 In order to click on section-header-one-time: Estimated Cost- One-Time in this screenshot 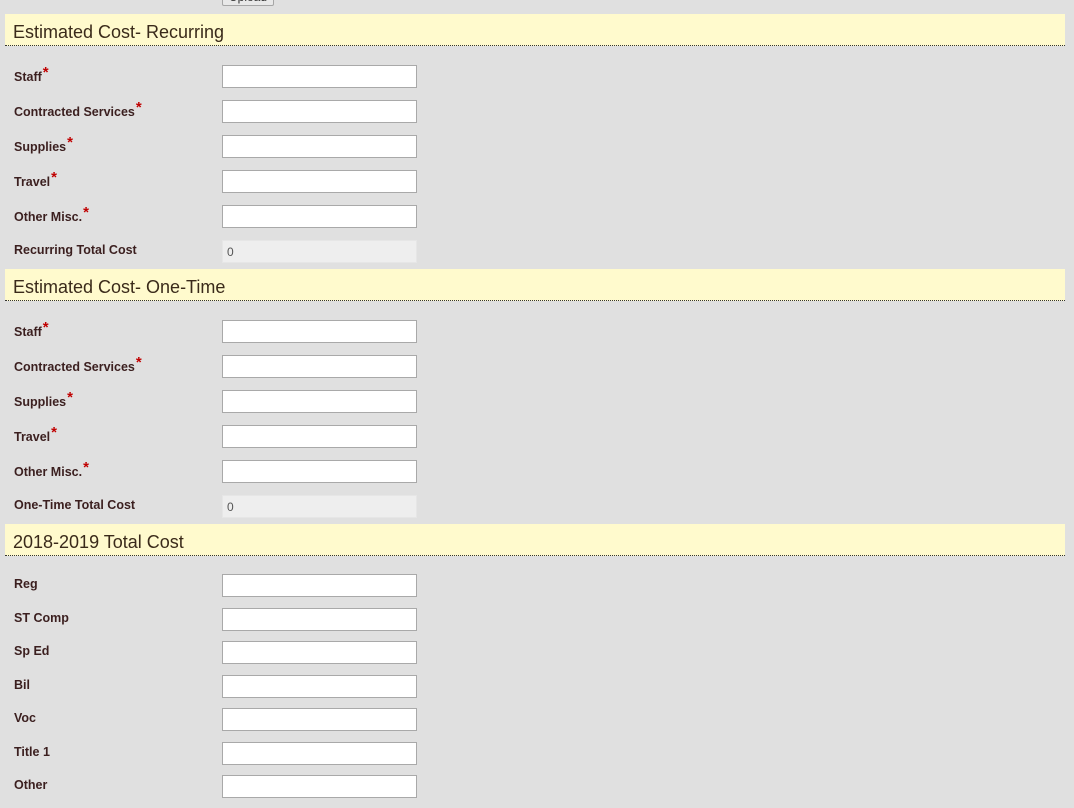, I will do `click(535, 285)`.